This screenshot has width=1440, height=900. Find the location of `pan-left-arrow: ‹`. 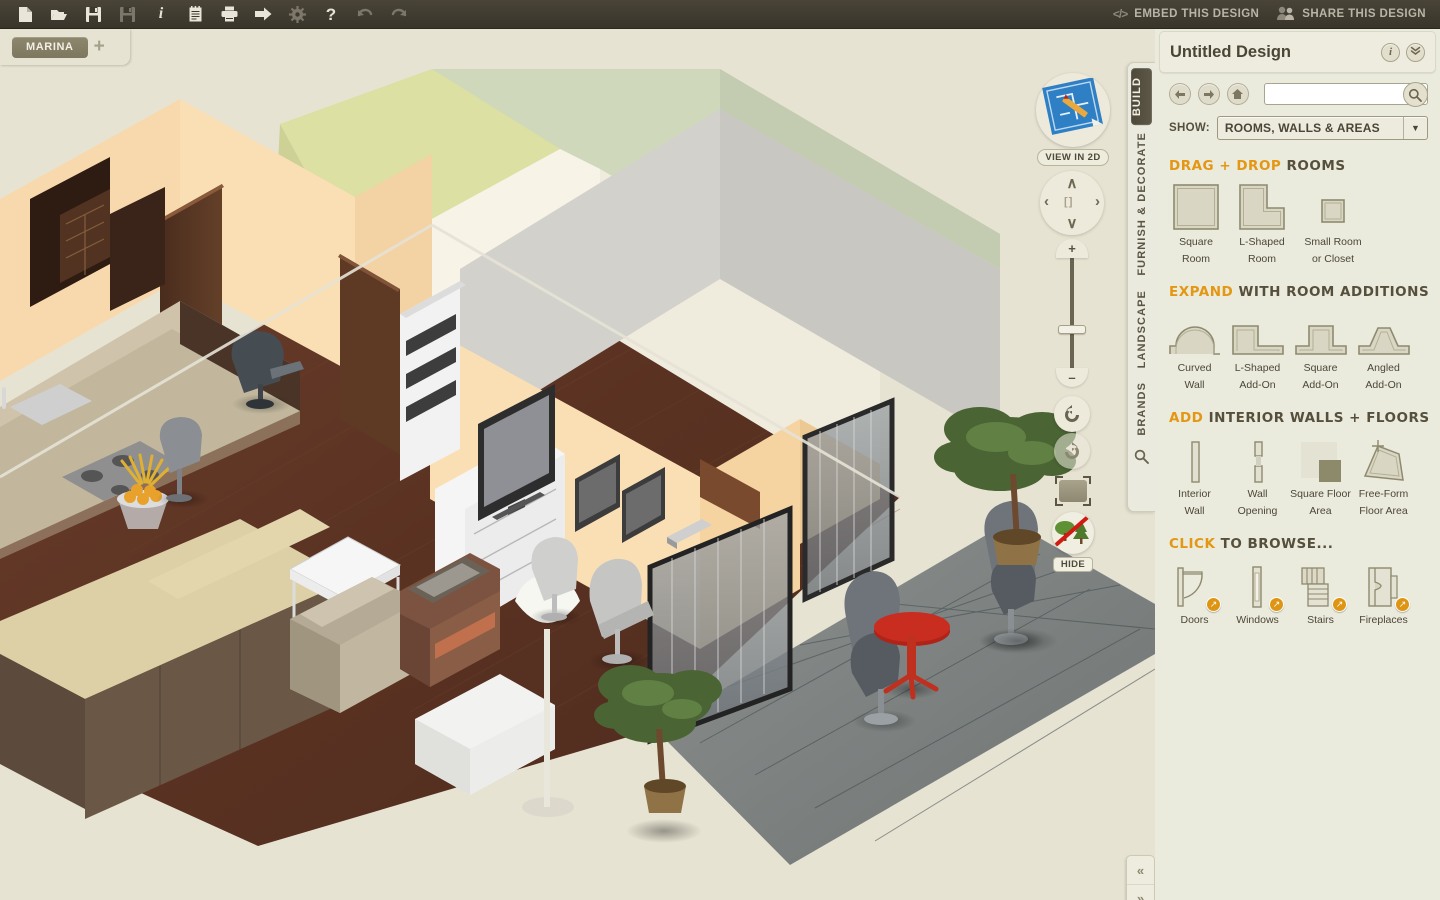

pan-left-arrow: ‹ is located at coordinates (1046, 201).